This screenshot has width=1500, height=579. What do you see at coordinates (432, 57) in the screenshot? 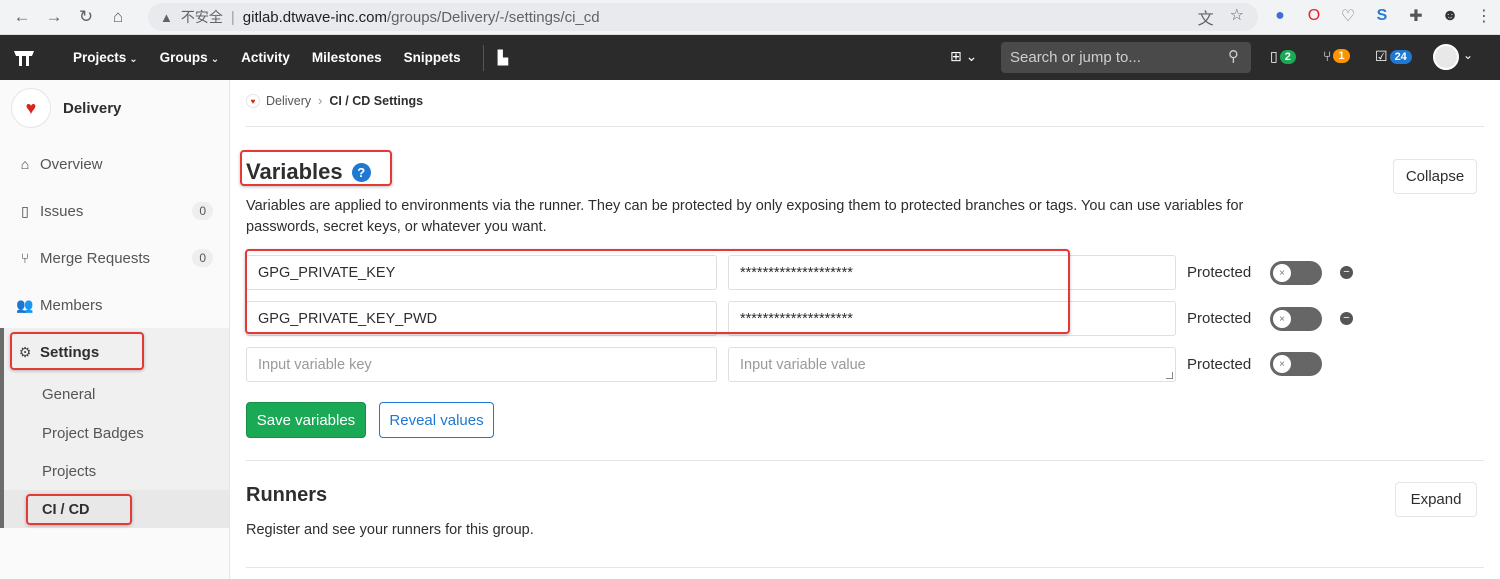
I see `nav-snippets: Snippets` at bounding box center [432, 57].